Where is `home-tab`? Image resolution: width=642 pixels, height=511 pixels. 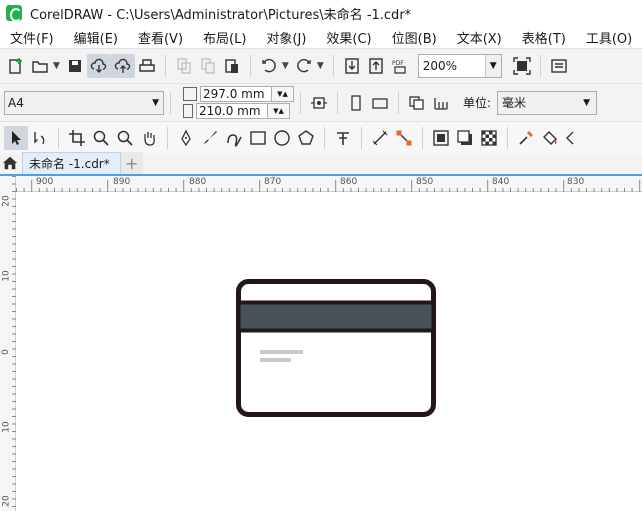
home-tab is located at coordinates (10, 163).